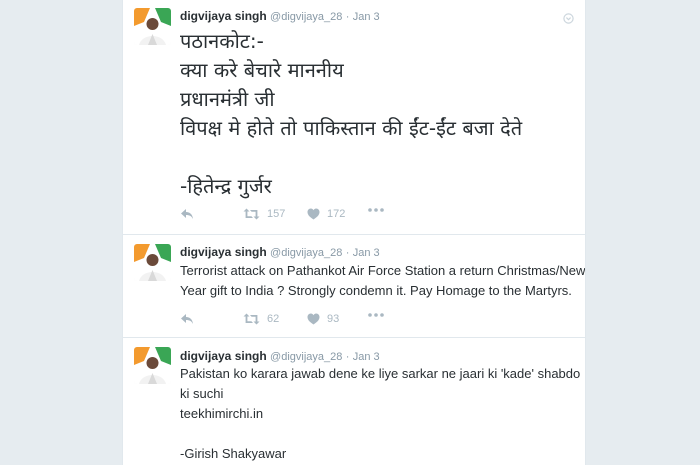  I want to click on like-button: 172, so click(326, 214).